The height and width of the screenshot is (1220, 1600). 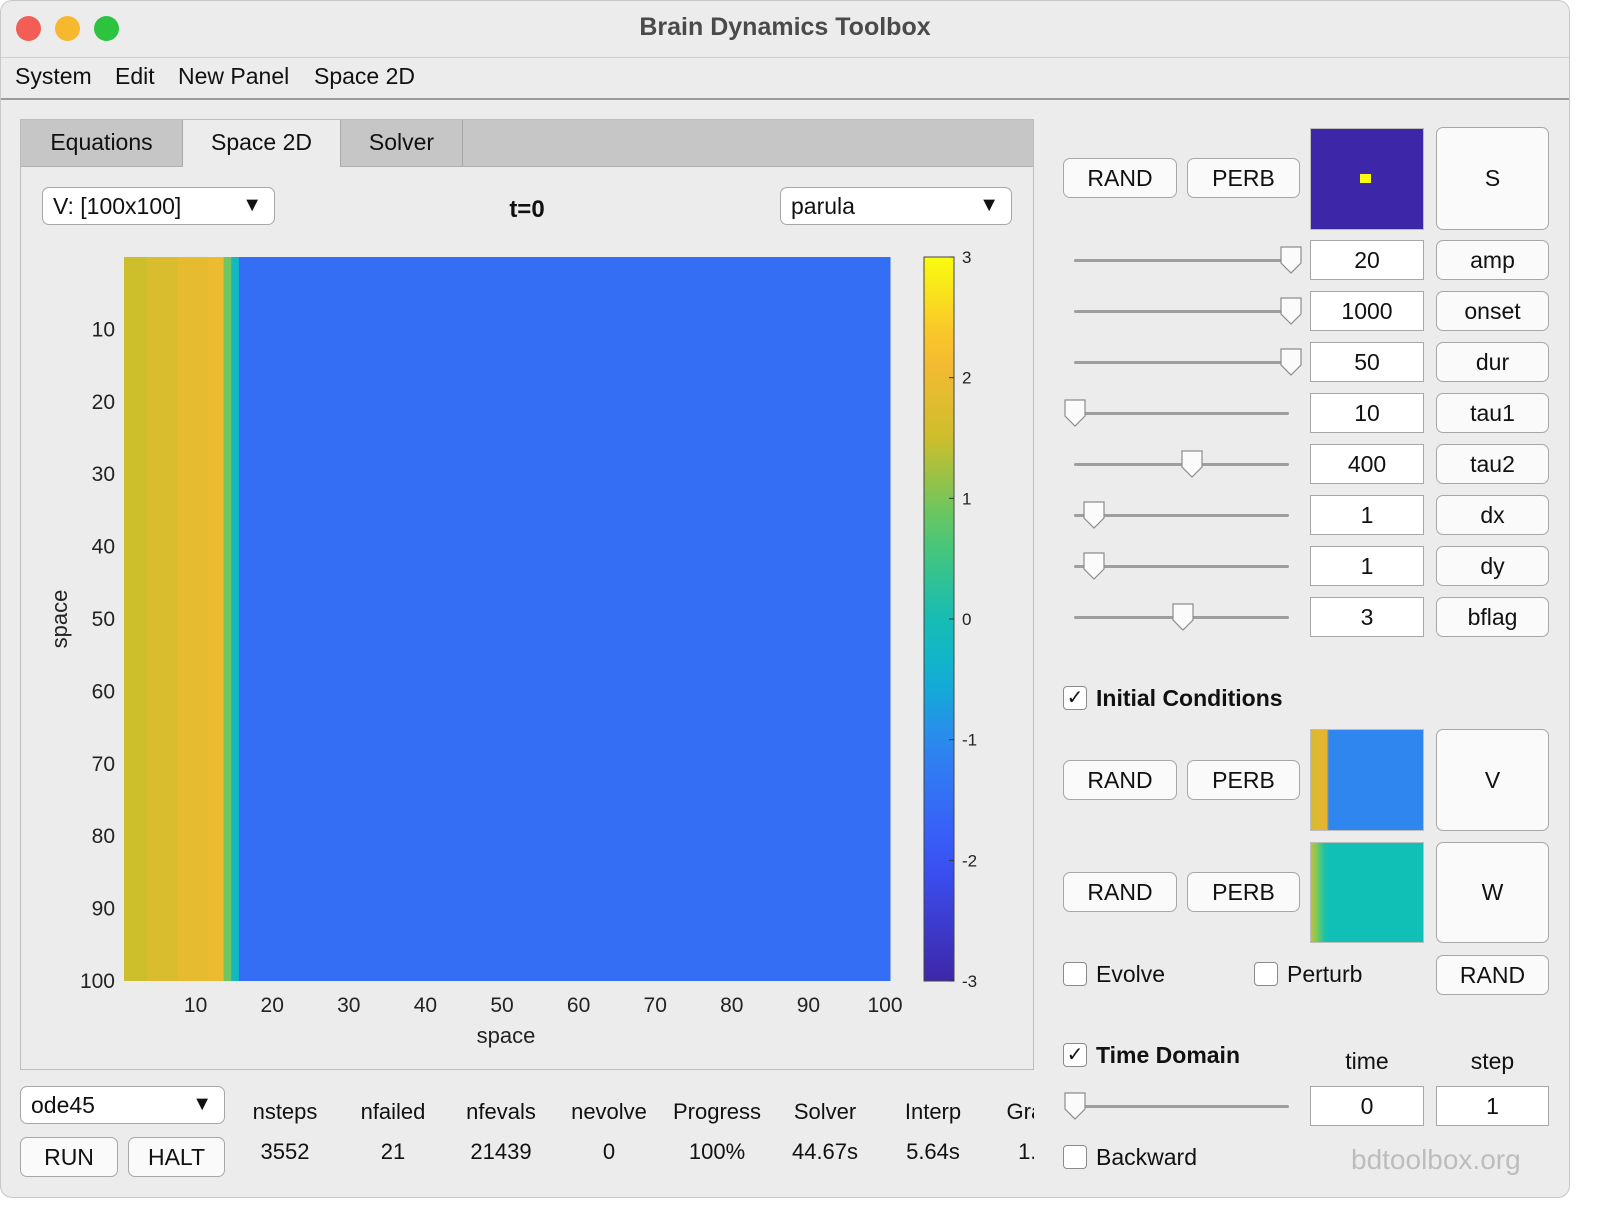 I want to click on time-domain-label: Time Domain, so click(x=1168, y=1055).